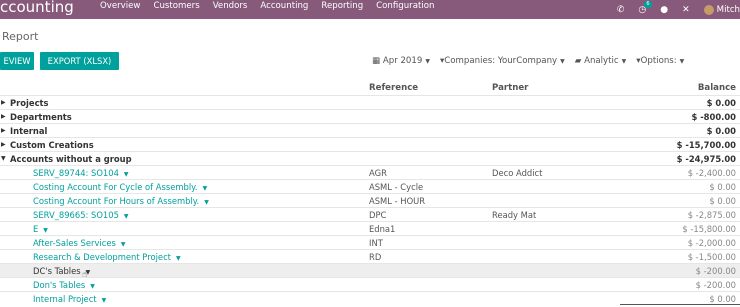 This screenshot has height=307, width=740. I want to click on reference-cell: AGR, so click(378, 173).